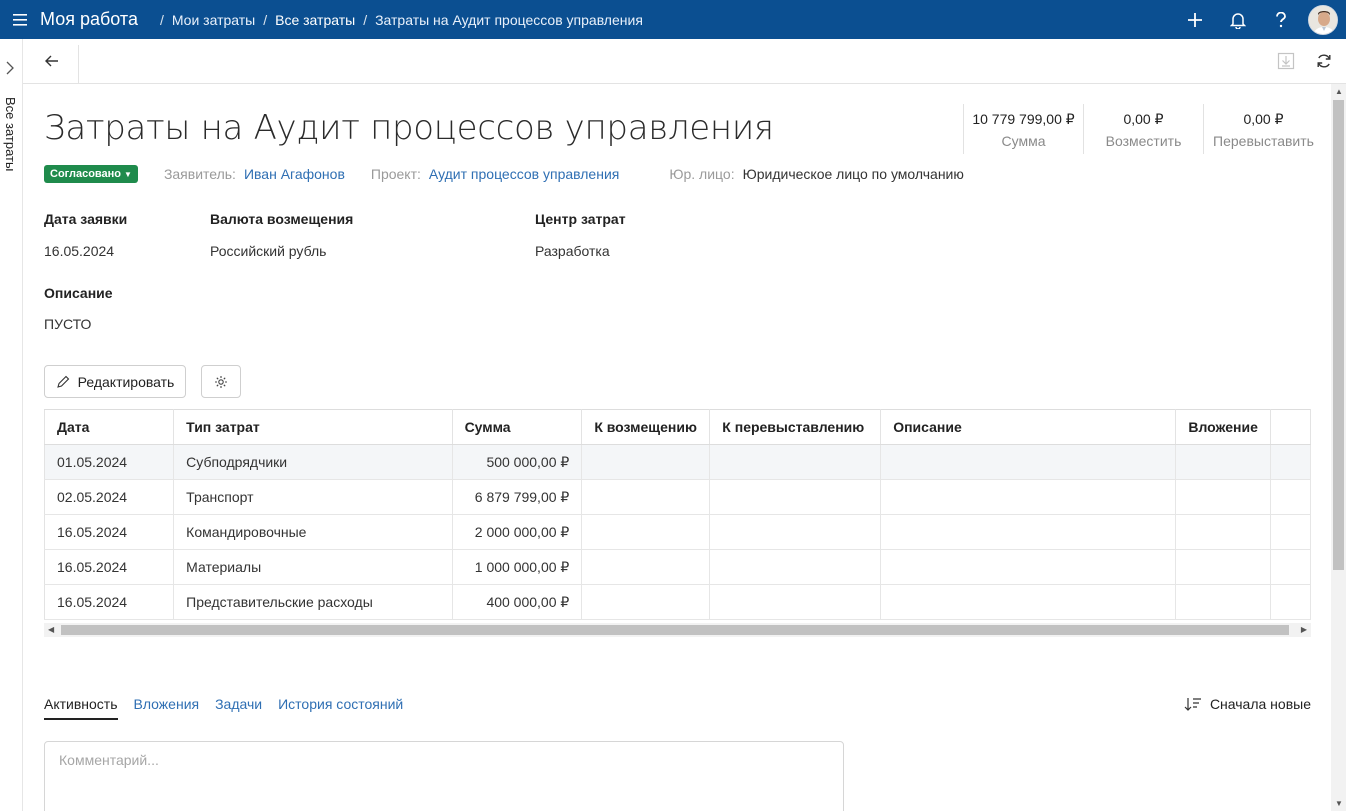 This screenshot has width=1346, height=811. Describe the element at coordinates (1028, 427) in the screenshot. I see `col-description: Описание` at that location.